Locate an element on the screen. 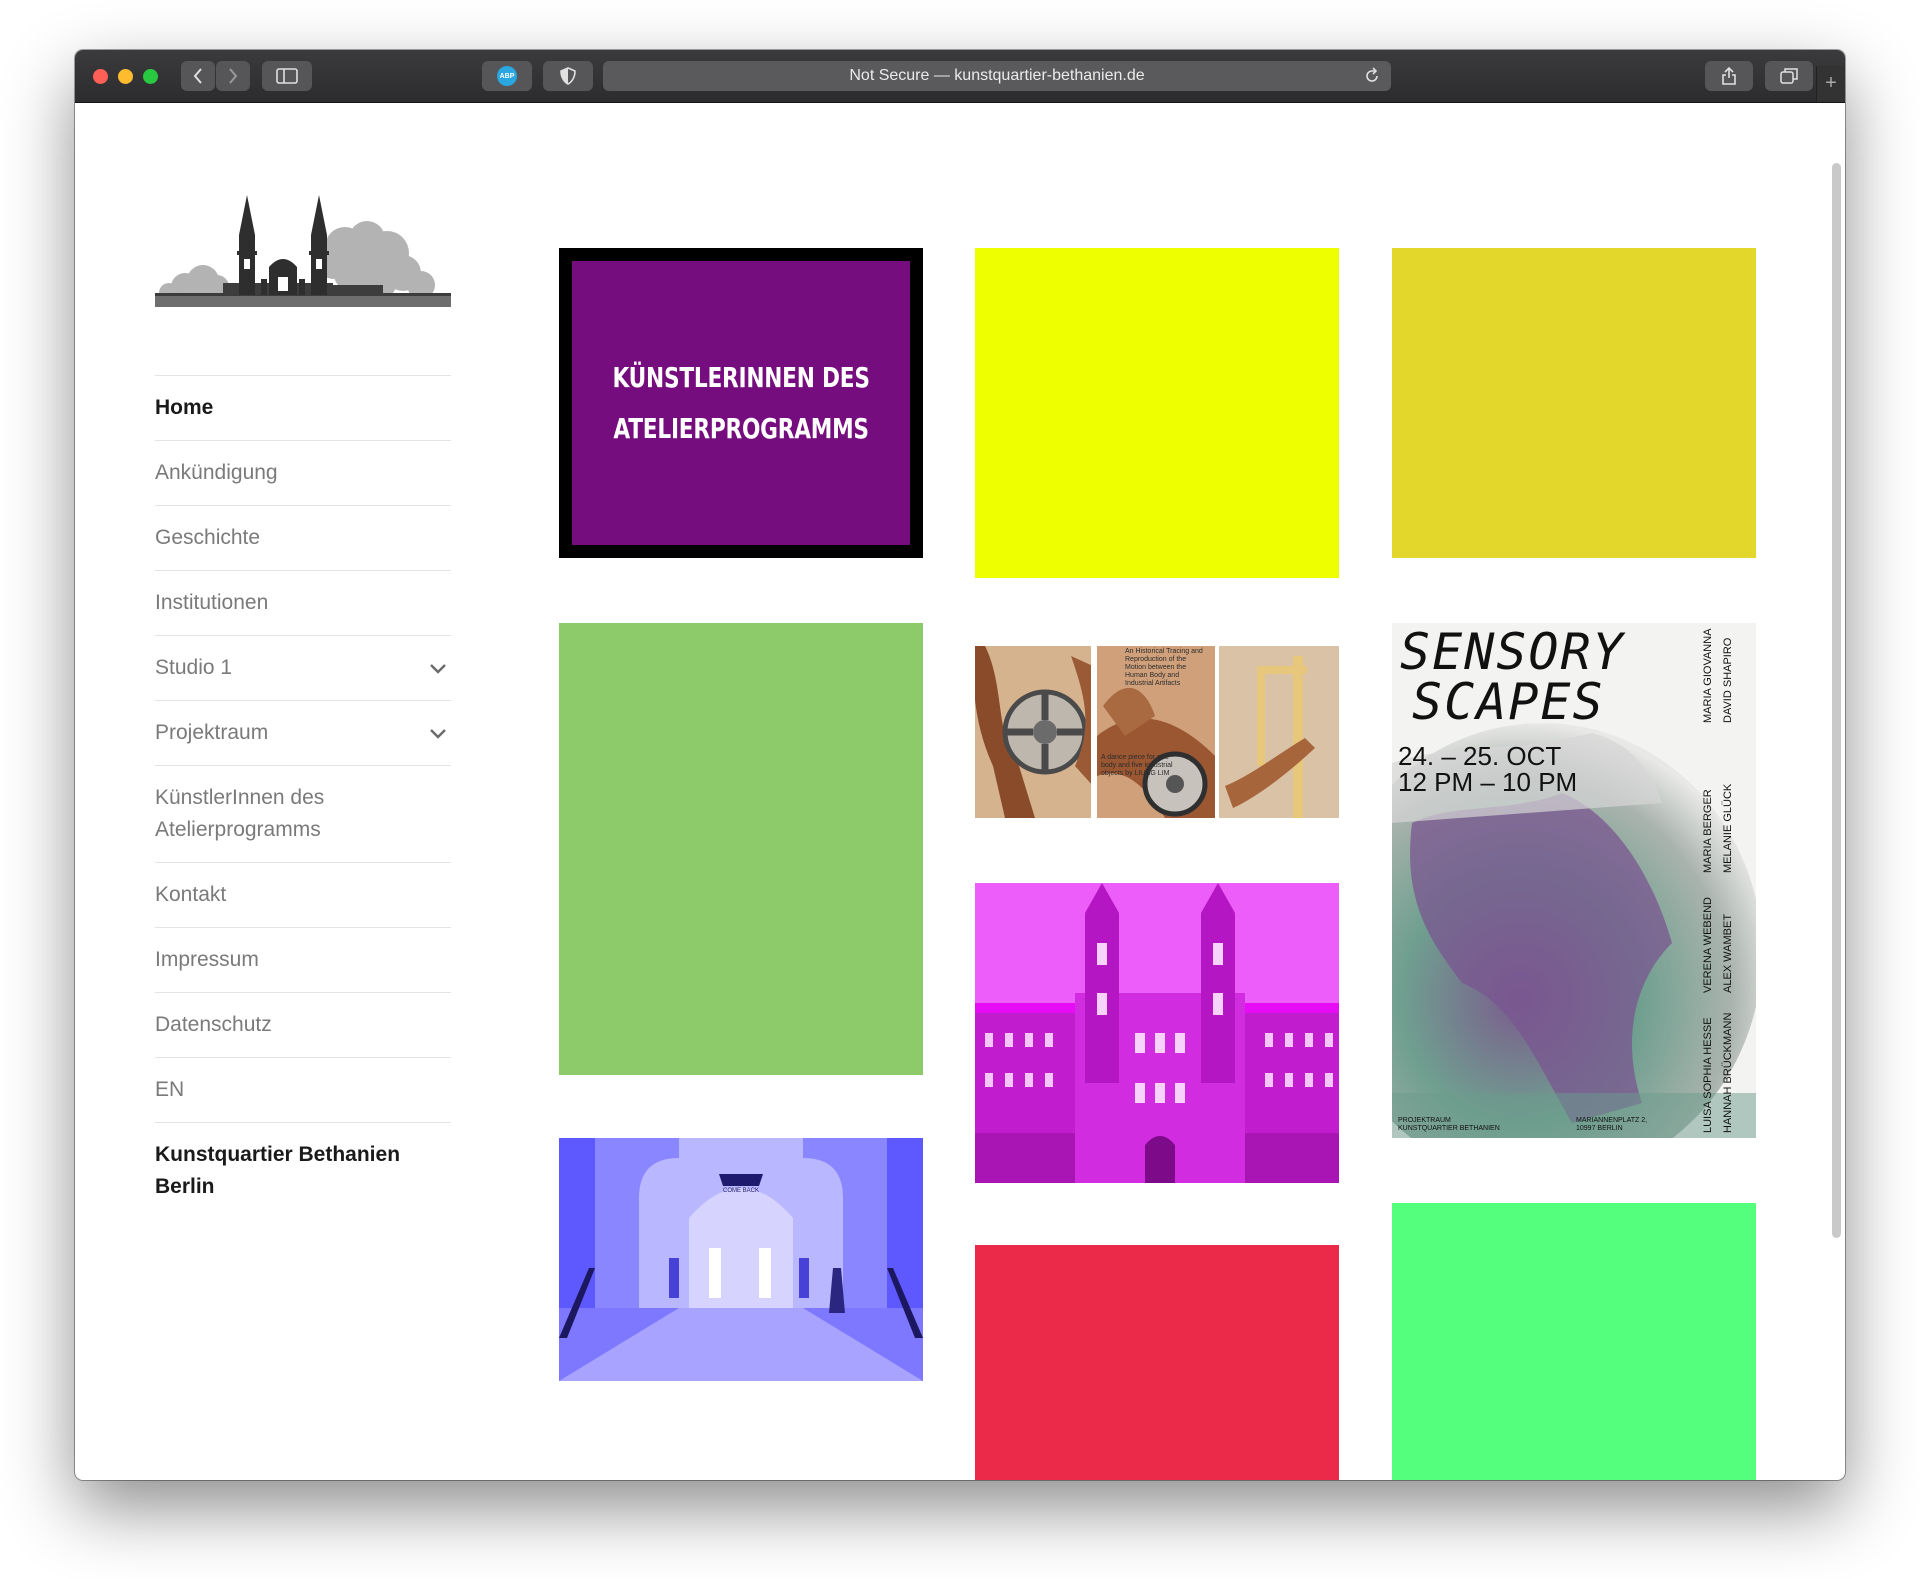 Image resolution: width=1920 pixels, height=1579 pixels. nav-item-label: Geschichte is located at coordinates (208, 537).